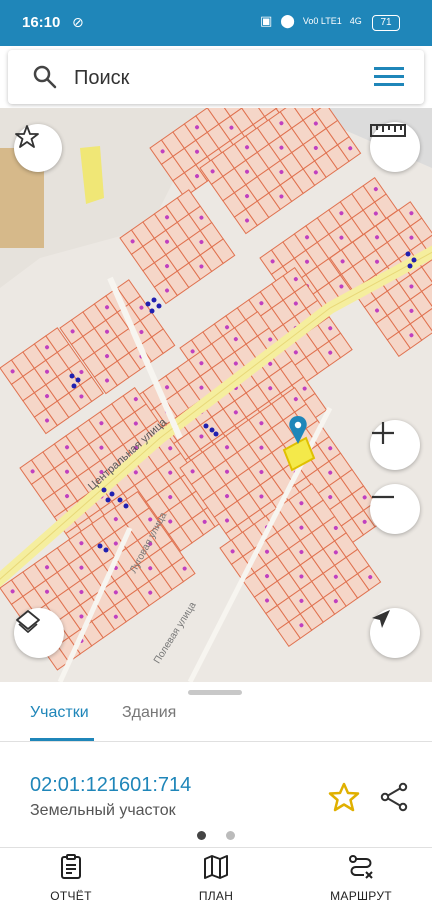  I want to click on page-indicator-dot-active, so click(201, 835).